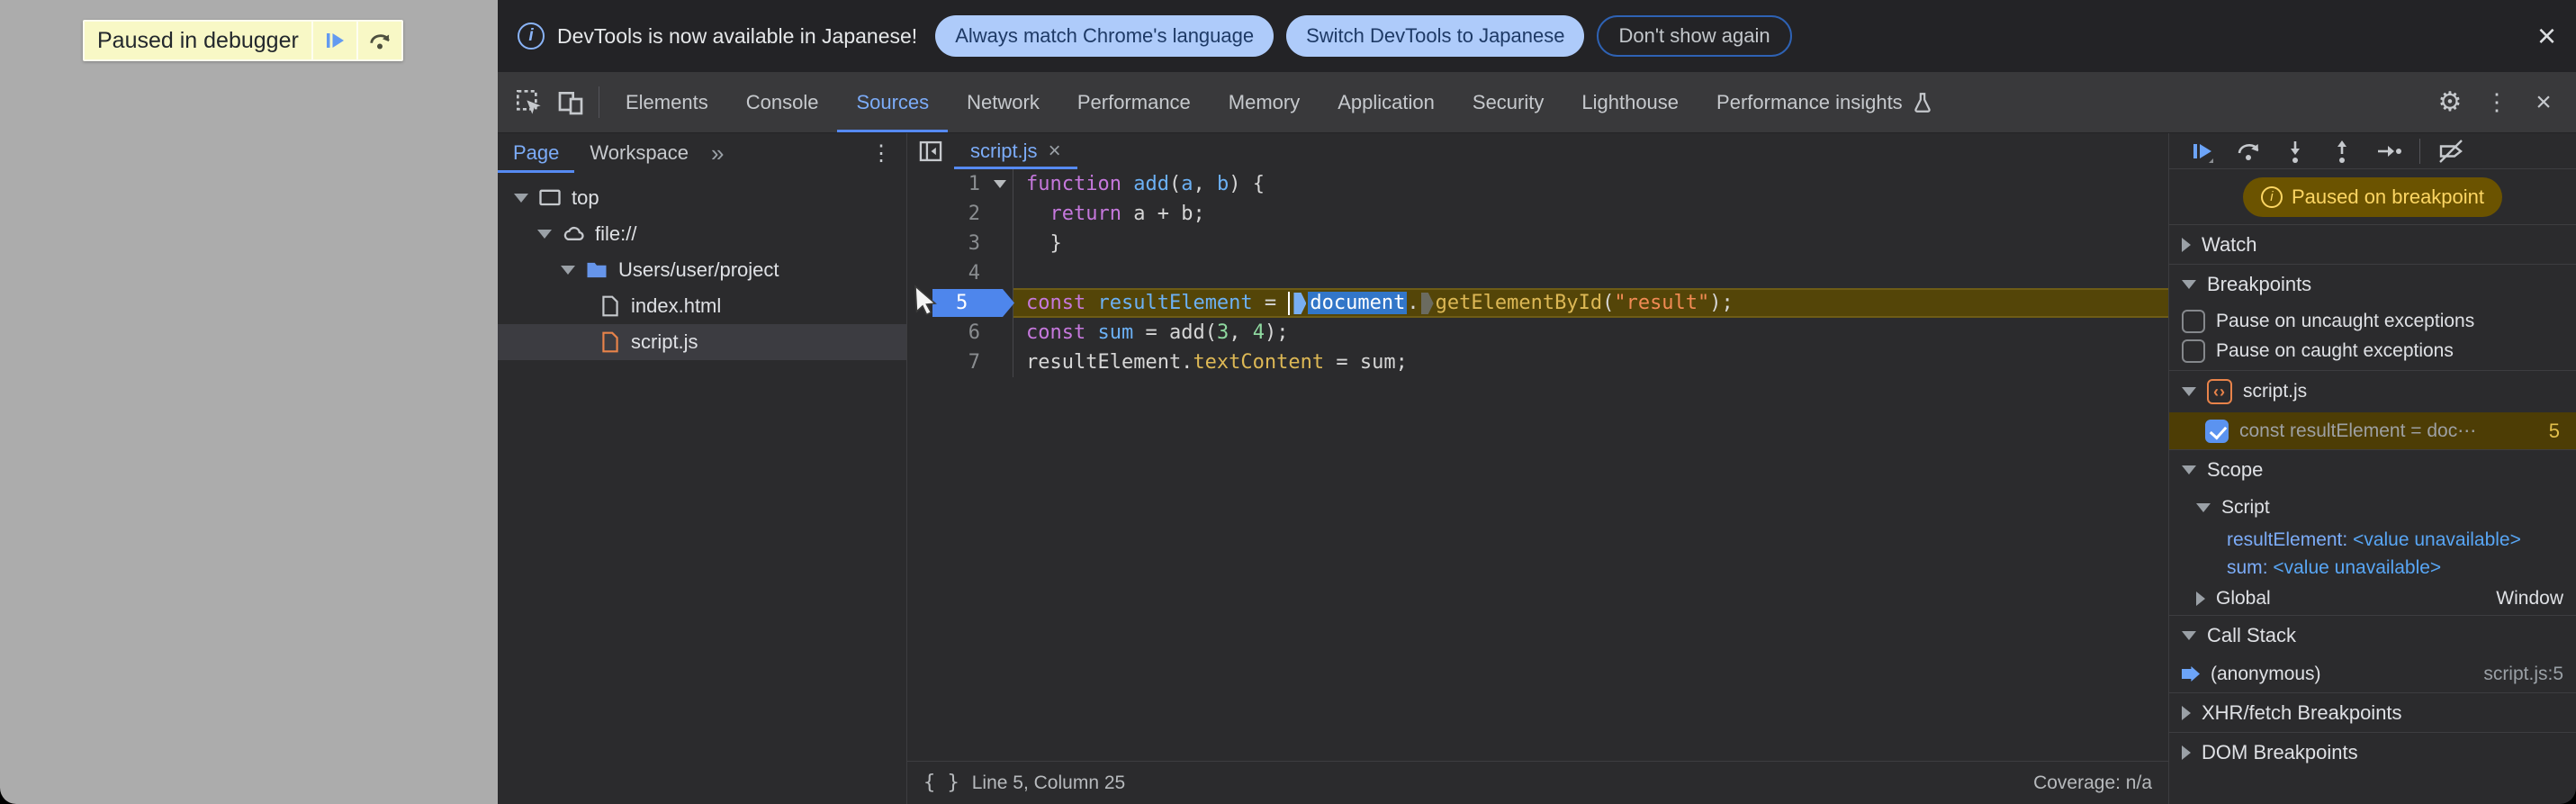 This screenshot has height=804, width=2576. I want to click on tab-network: Network, so click(1003, 102).